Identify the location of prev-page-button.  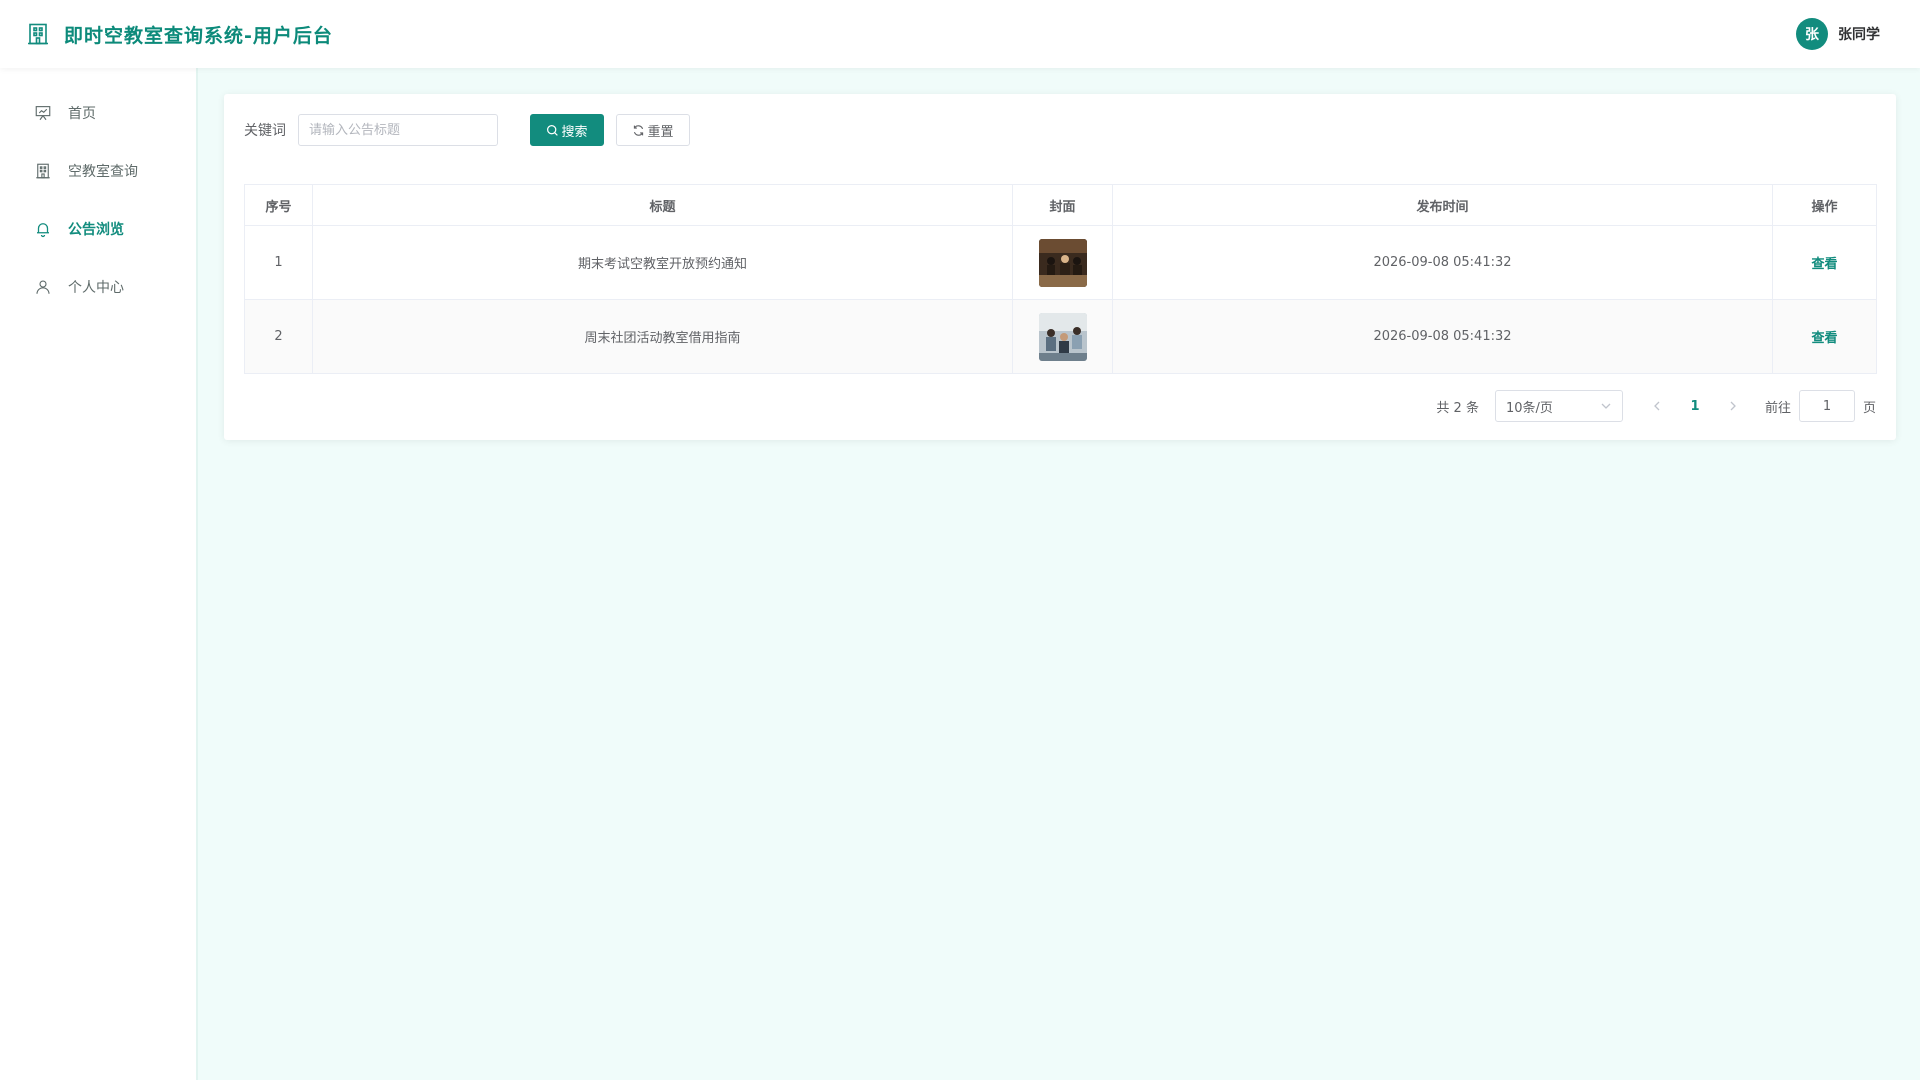
(1657, 406).